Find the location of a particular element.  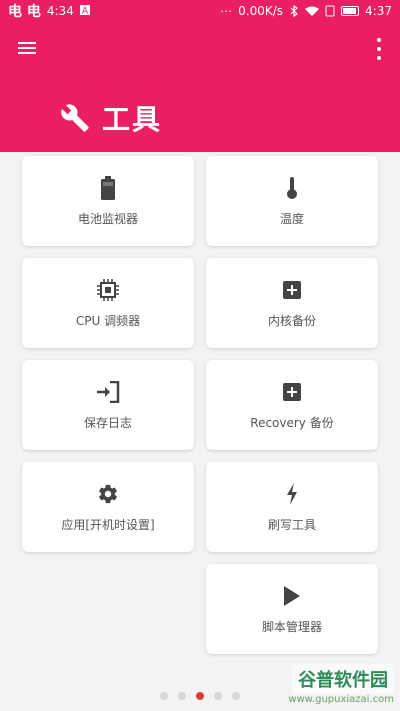

save-log-card: 保存日志 is located at coordinates (108, 405).